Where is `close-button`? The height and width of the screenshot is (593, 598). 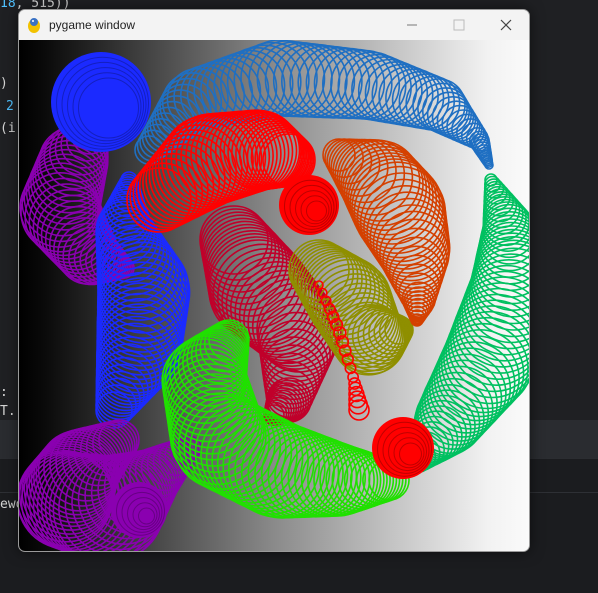
close-button is located at coordinates (506, 25).